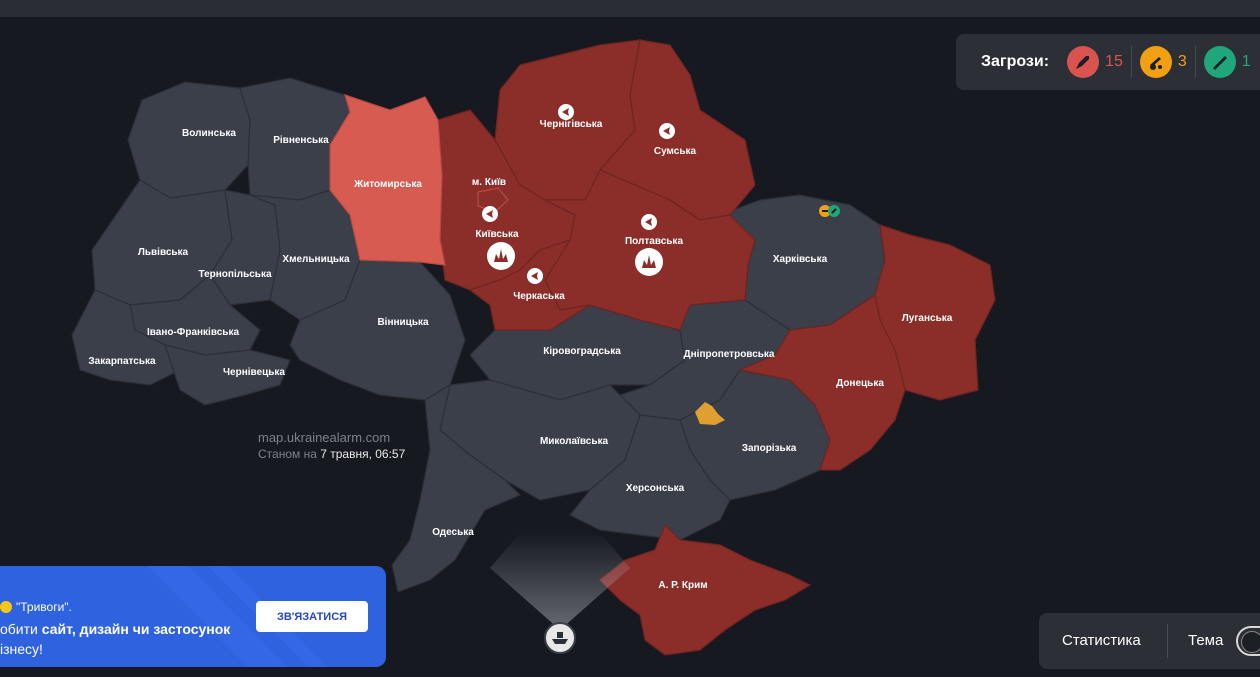  What do you see at coordinates (6, 607) in the screenshot?
I see `alarm-logo-icon` at bounding box center [6, 607].